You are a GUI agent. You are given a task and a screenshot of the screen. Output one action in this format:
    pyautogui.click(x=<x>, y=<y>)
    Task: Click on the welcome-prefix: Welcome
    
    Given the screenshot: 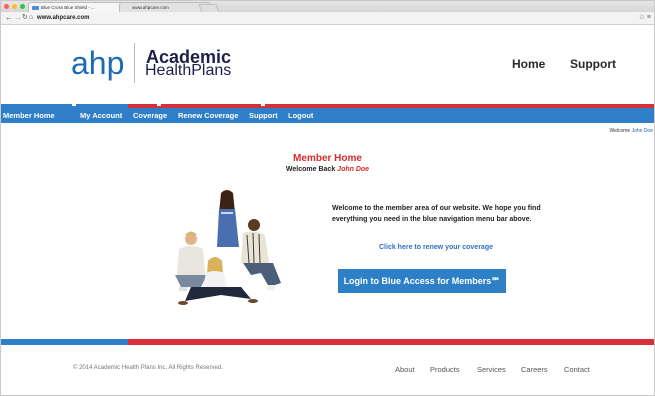 What is the action you would take?
    pyautogui.click(x=620, y=131)
    